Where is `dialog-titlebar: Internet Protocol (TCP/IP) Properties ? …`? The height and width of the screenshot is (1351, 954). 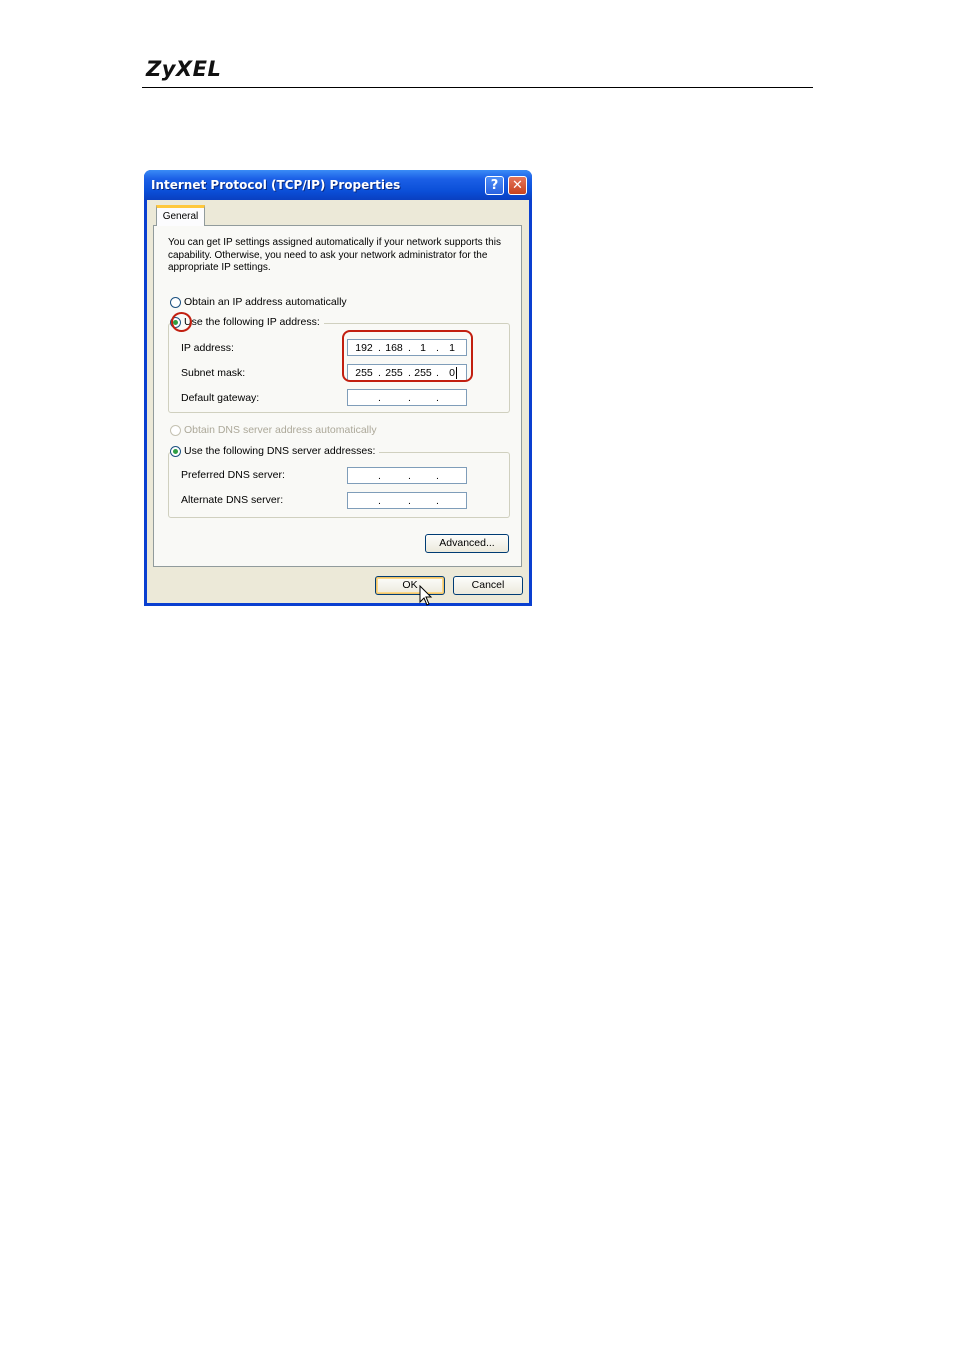
dialog-titlebar: Internet Protocol (TCP/IP) Properties ? … is located at coordinates (338, 185).